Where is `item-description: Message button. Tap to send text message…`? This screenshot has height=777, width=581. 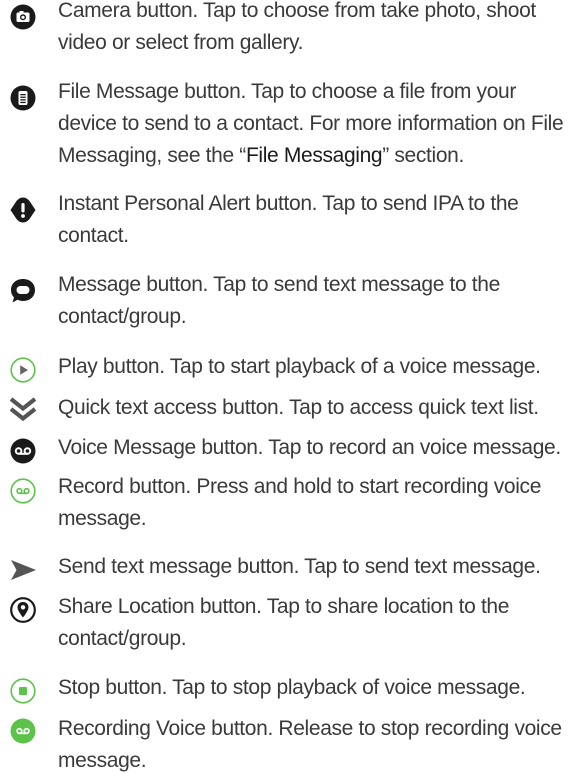
item-description: Message button. Tap to send text message… is located at coordinates (279, 300).